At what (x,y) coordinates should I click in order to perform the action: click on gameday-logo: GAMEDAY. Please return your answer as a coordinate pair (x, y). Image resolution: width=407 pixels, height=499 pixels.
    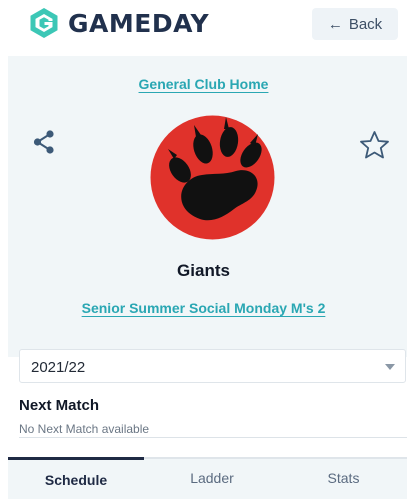
    Looking at the image, I should click on (118, 23).